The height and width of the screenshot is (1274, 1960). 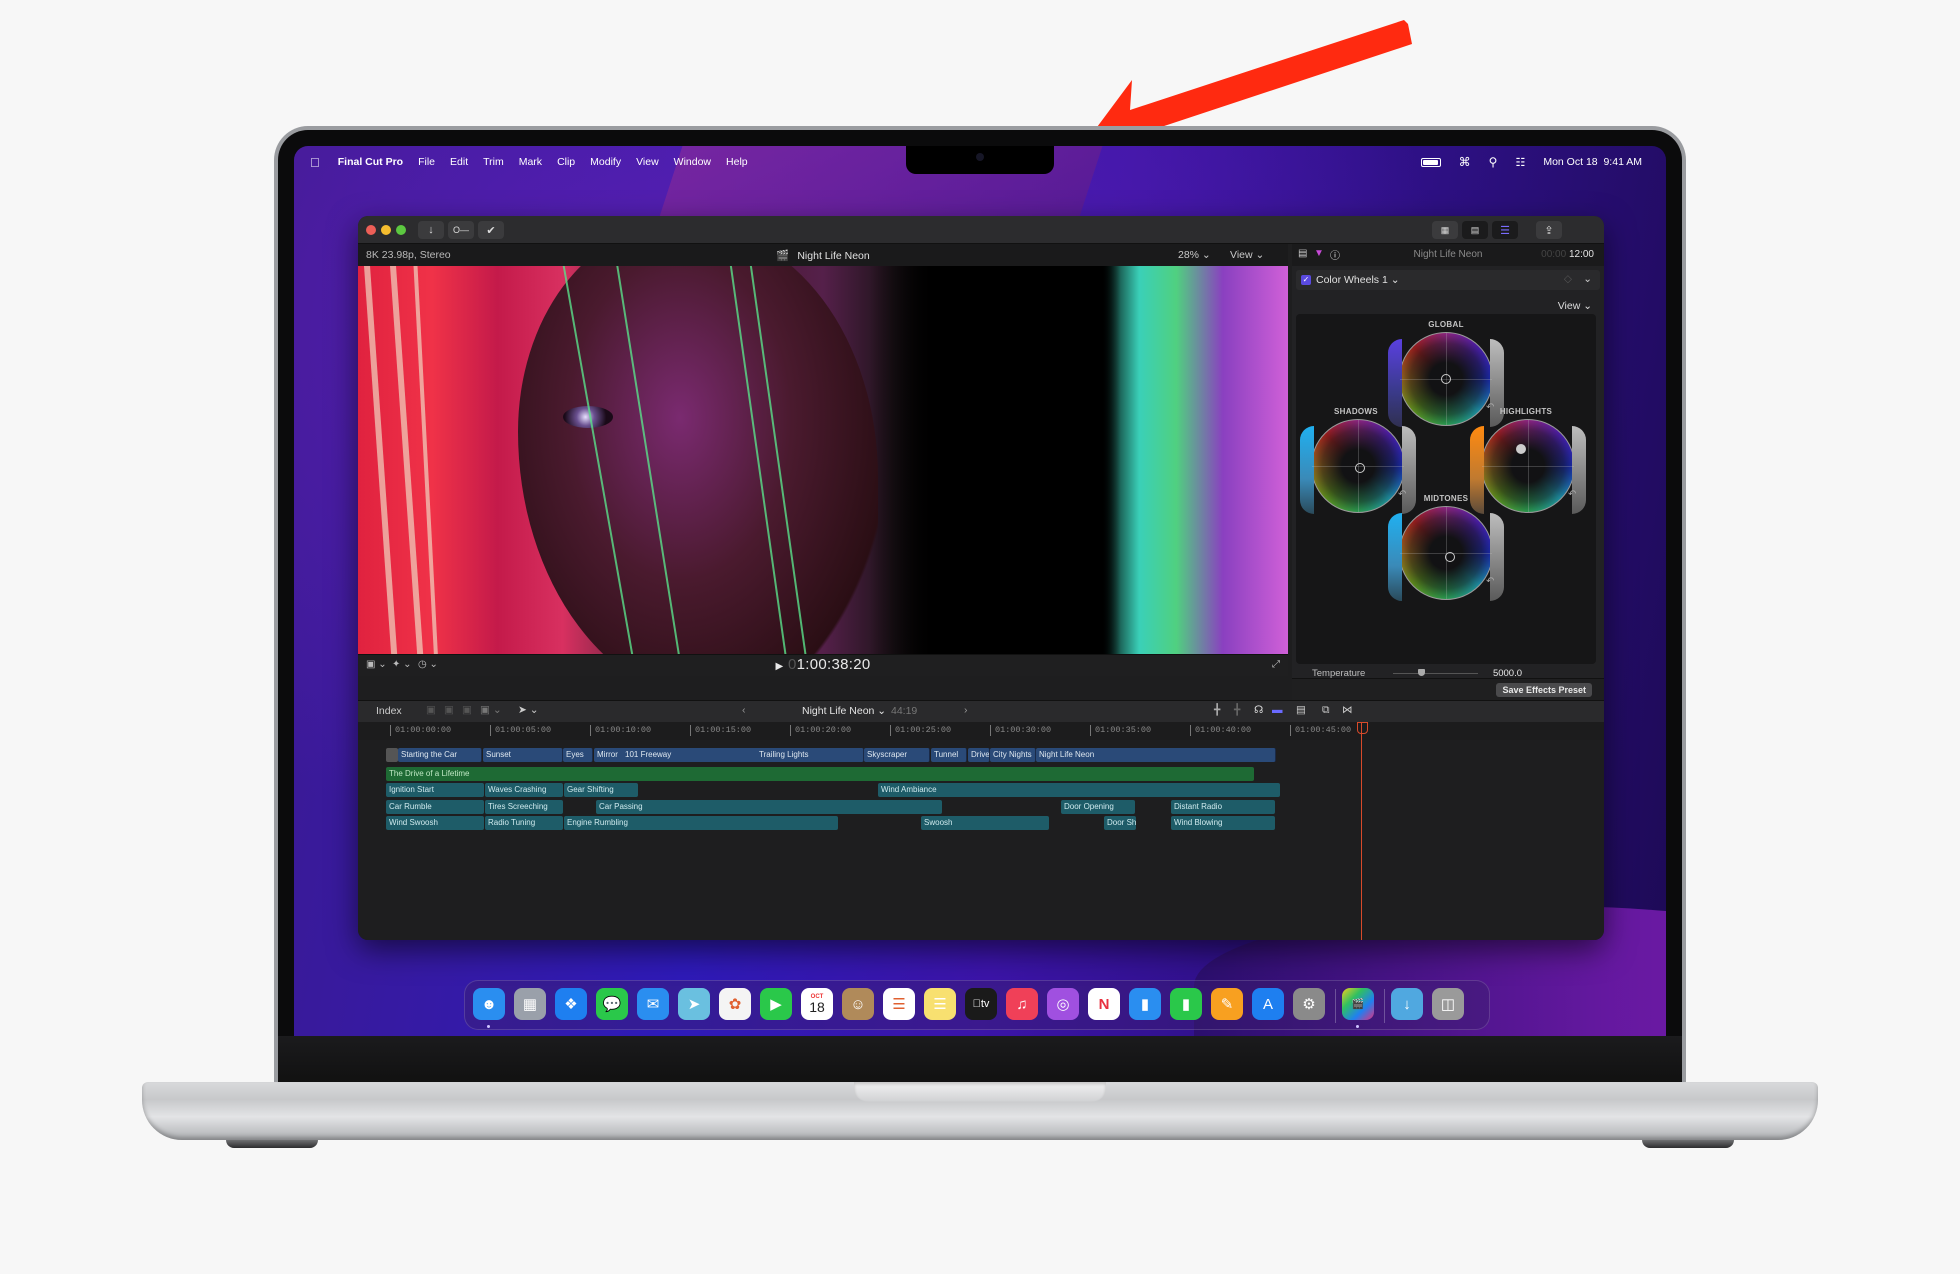 I want to click on zoom-button, so click(x=401, y=230).